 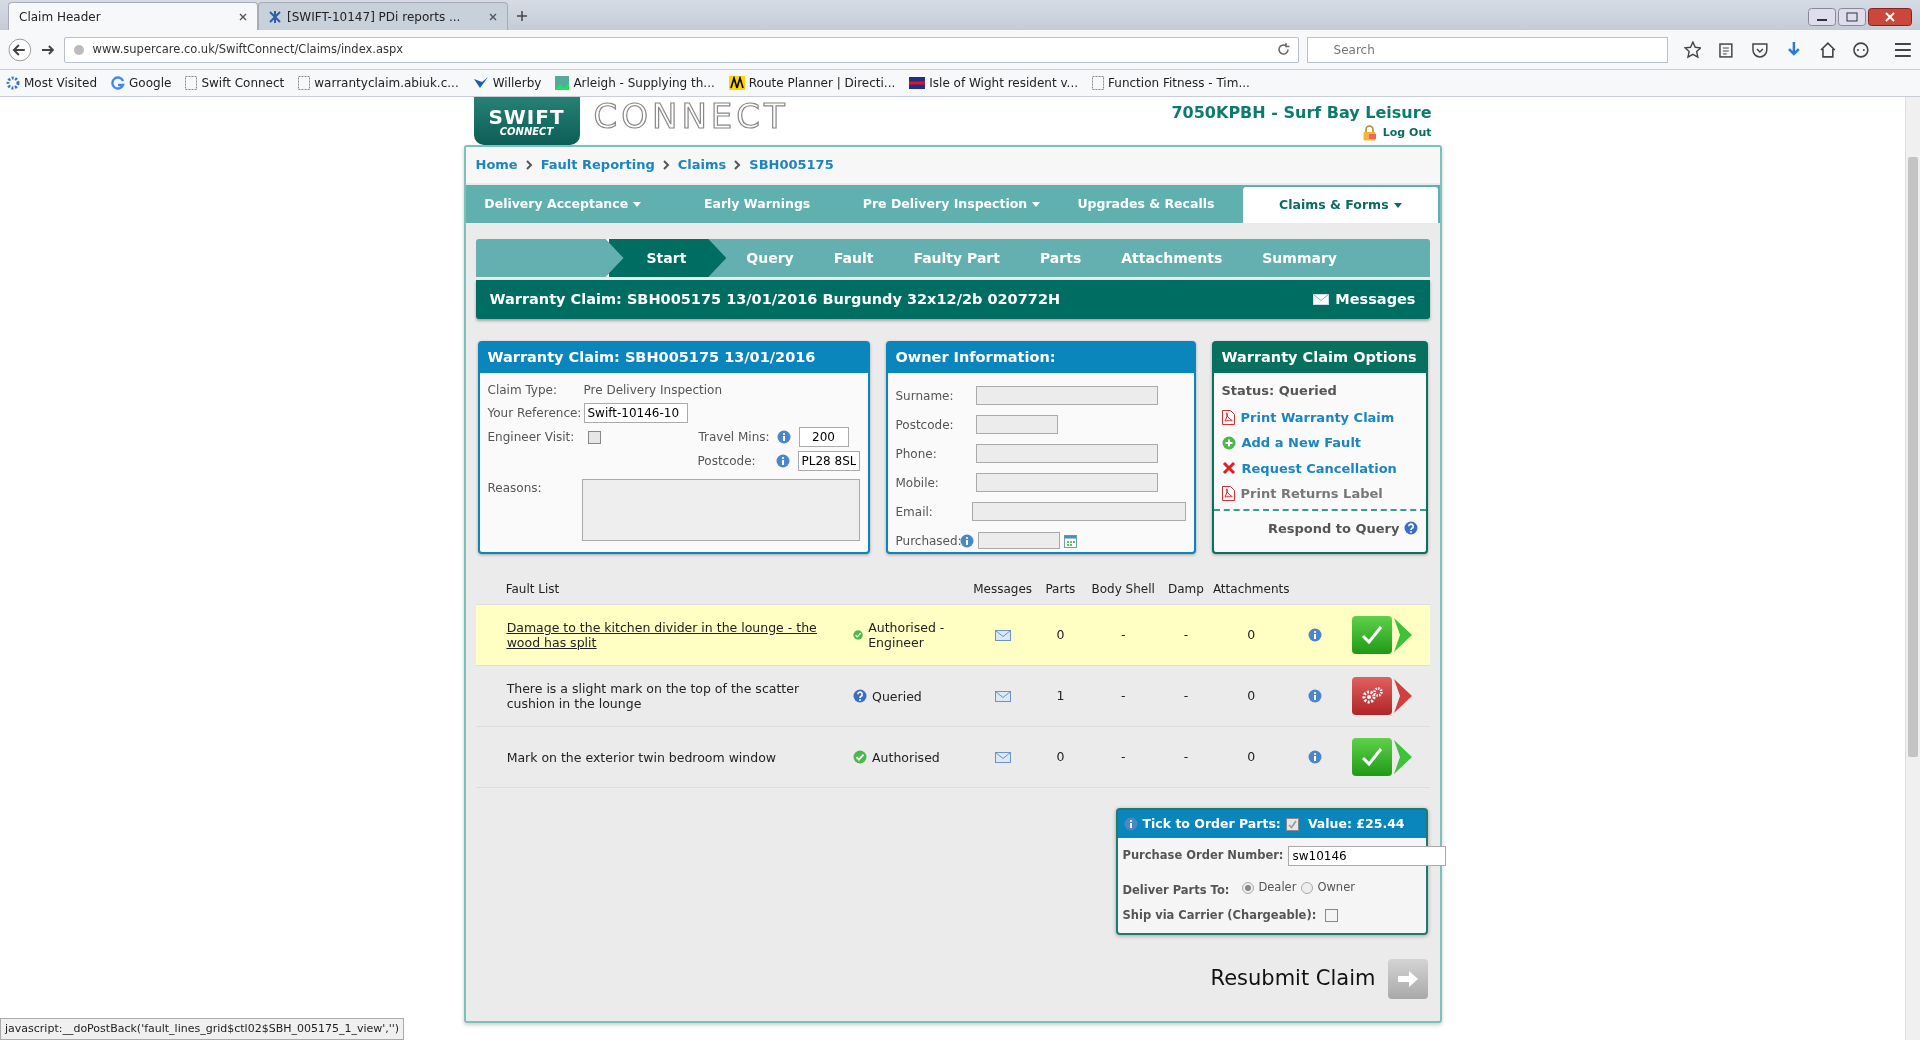 What do you see at coordinates (1203, 856) in the screenshot?
I see `field-label: Purchase Order Number:` at bounding box center [1203, 856].